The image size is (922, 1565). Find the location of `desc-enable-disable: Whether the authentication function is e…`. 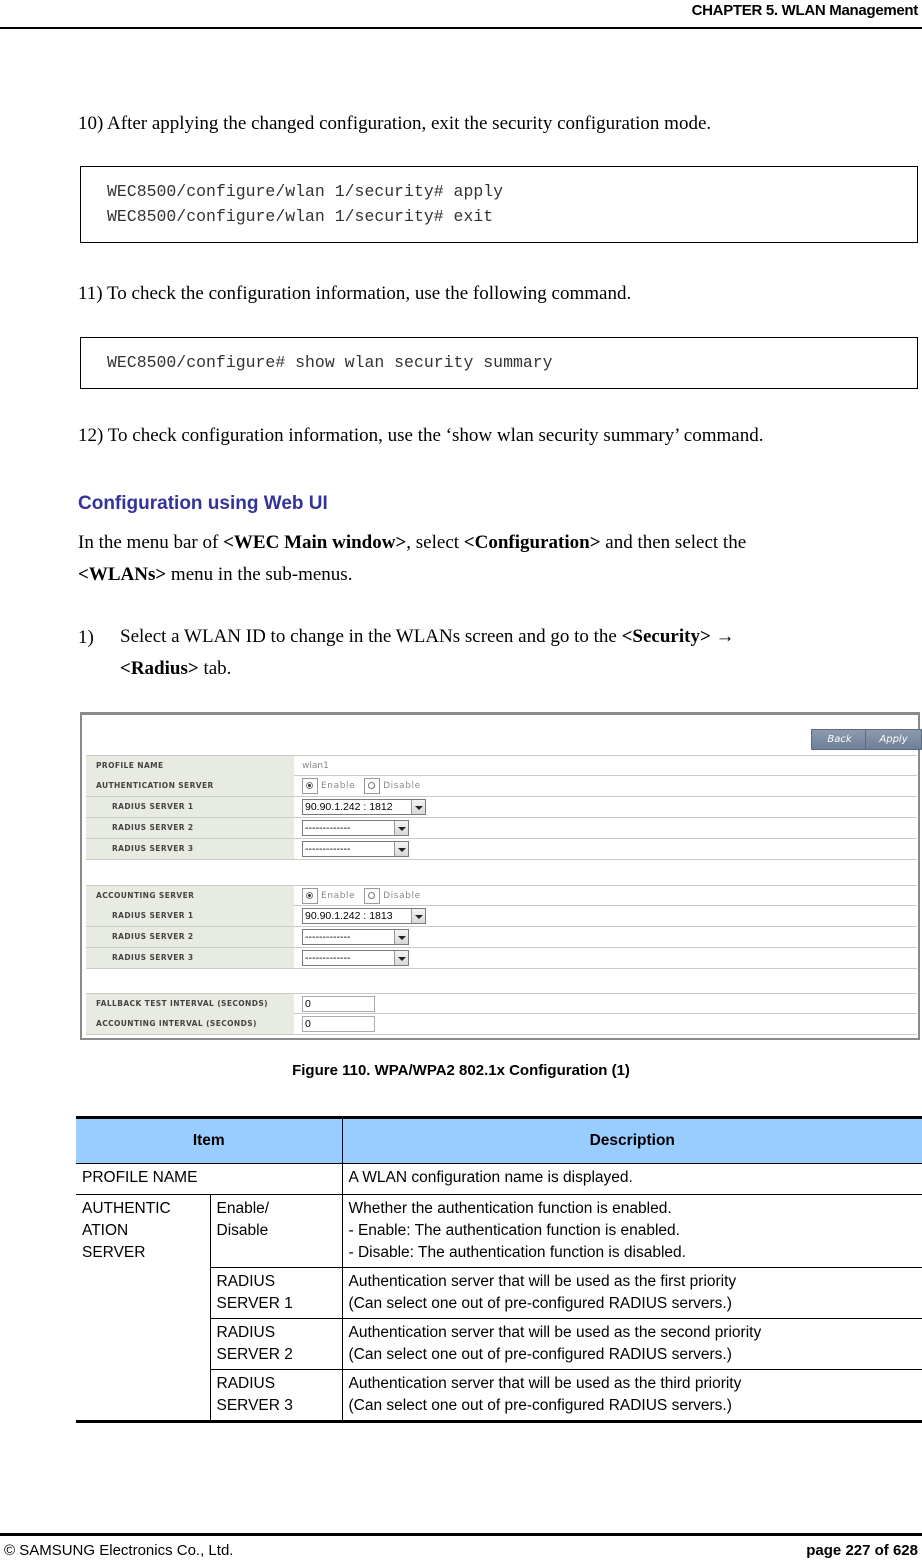

desc-enable-disable: Whether the authentication function is e… is located at coordinates (631, 1231).